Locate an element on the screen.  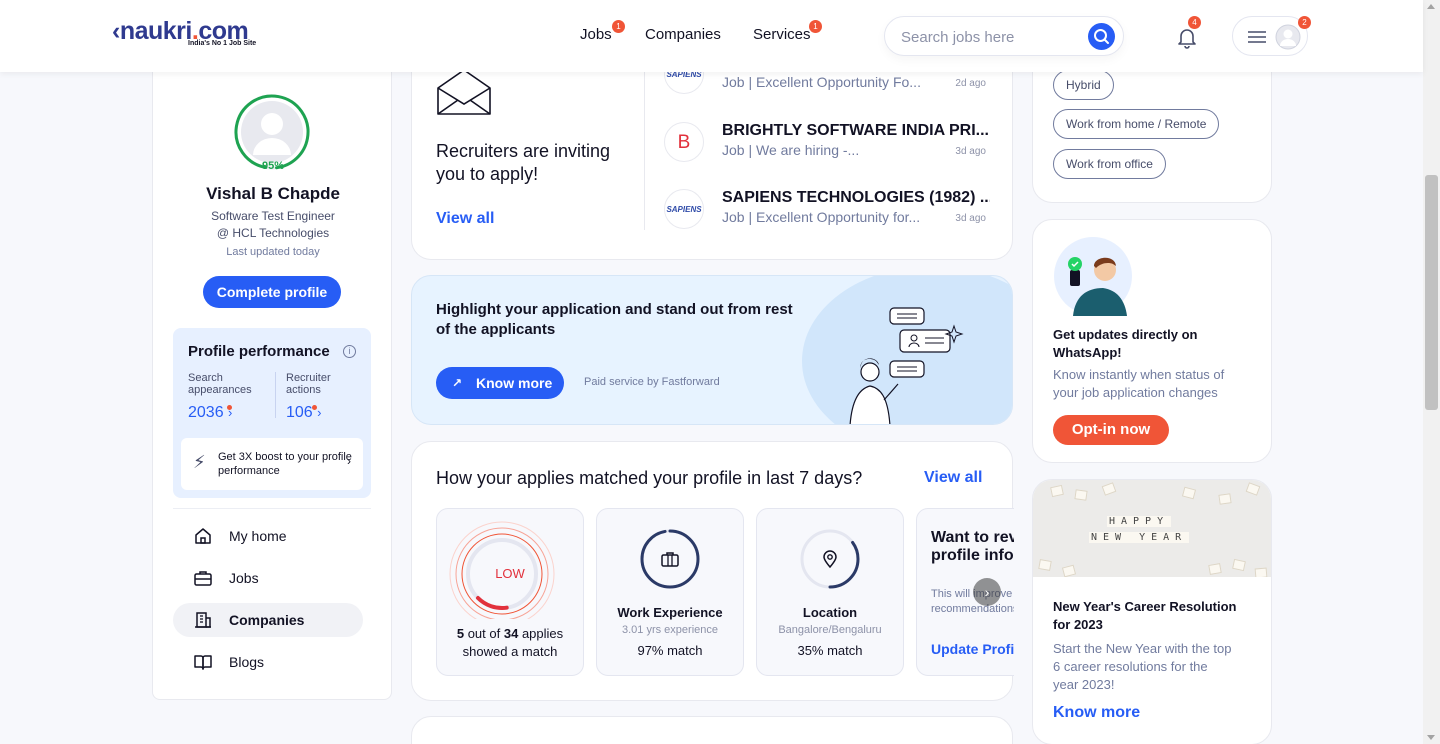
notification-count-badge: 4 is located at coordinates (1194, 22).